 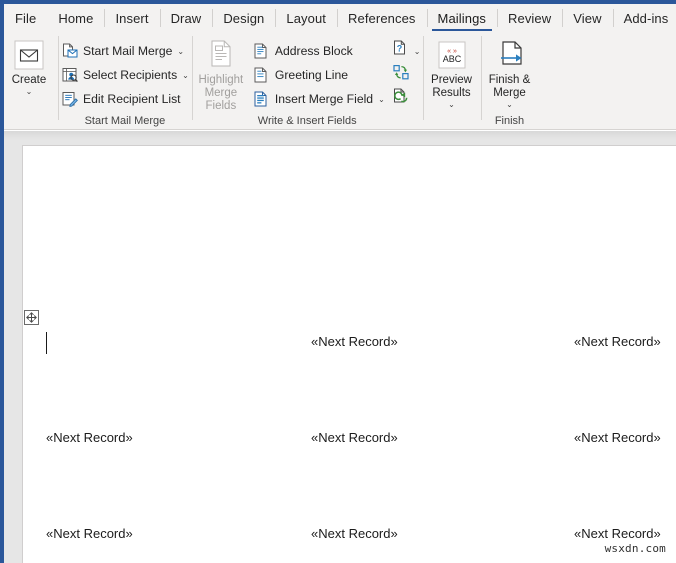 I want to click on button-label: Insert Merge Field, so click(x=324, y=99).